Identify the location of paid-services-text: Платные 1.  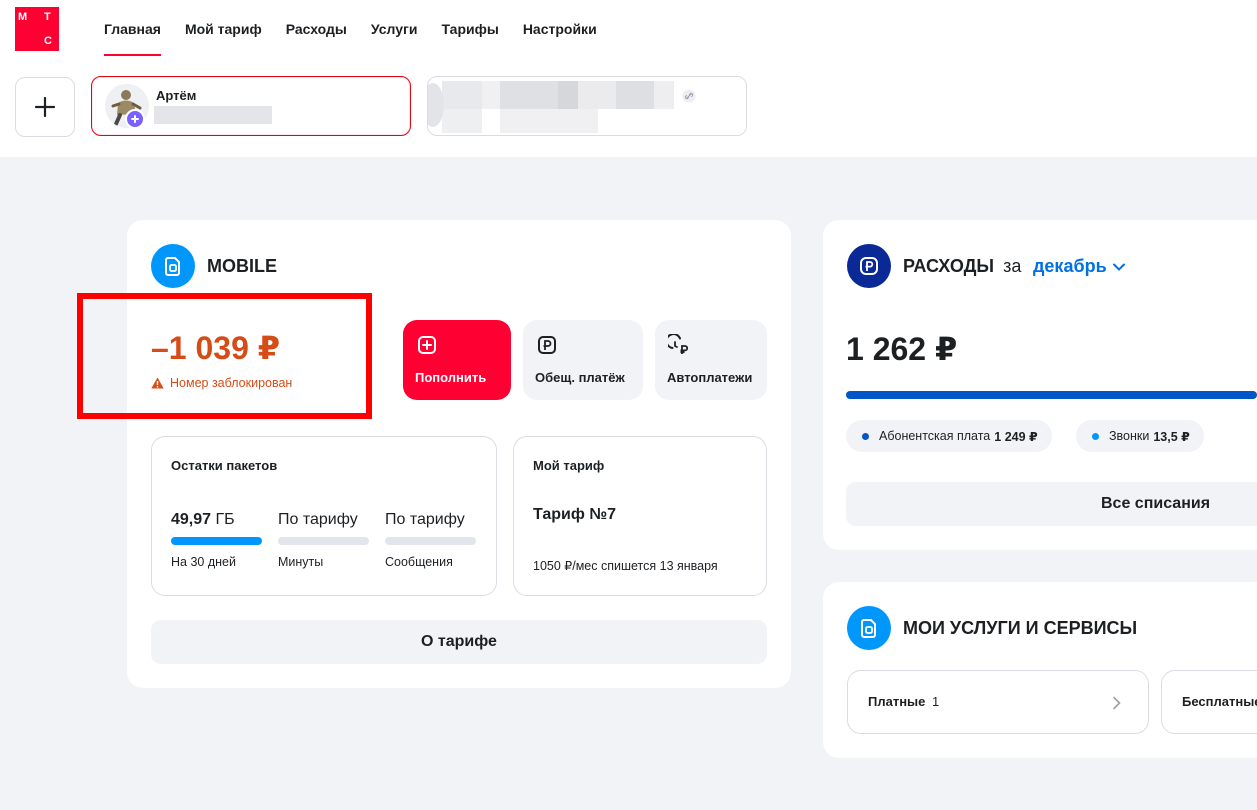
(903, 701).